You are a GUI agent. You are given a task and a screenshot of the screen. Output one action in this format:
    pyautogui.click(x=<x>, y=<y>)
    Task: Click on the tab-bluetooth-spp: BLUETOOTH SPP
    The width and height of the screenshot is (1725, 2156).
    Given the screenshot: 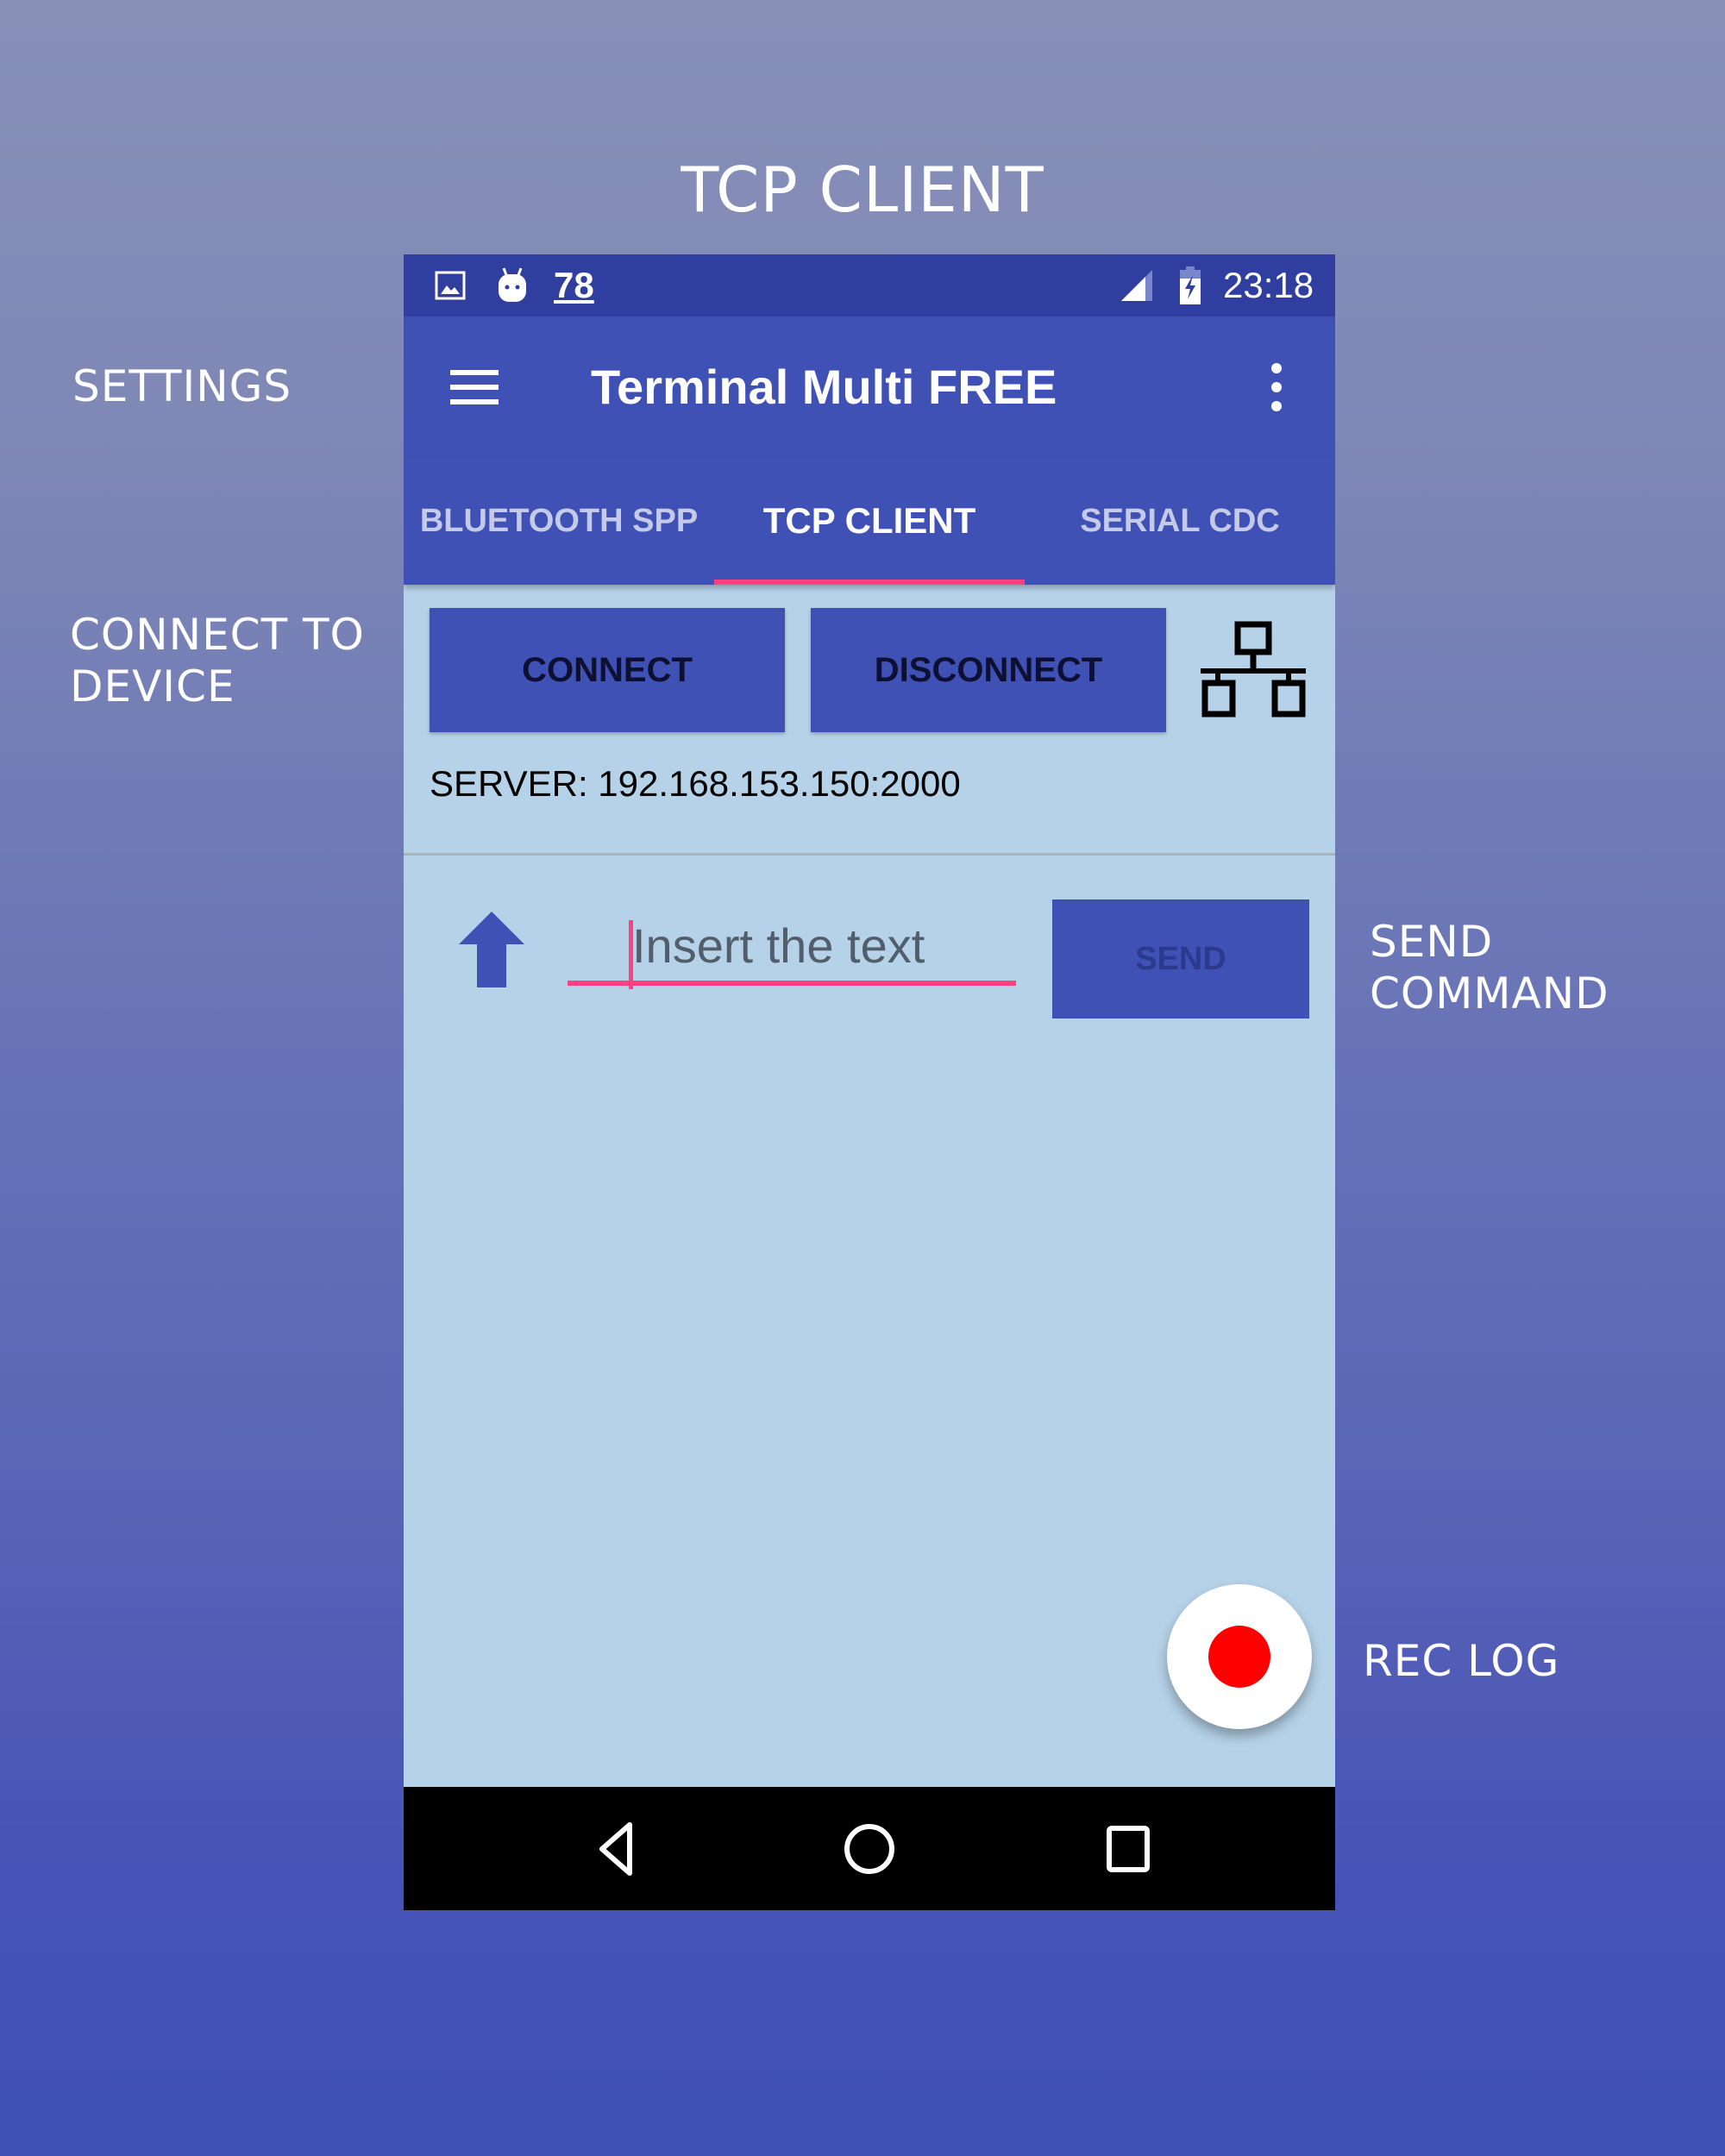 What is the action you would take?
    pyautogui.click(x=559, y=521)
    